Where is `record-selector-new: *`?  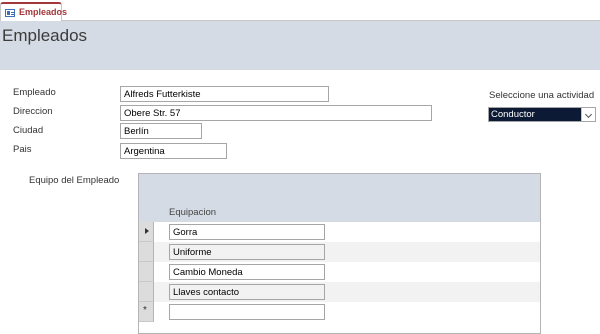 record-selector-new: * is located at coordinates (146, 312).